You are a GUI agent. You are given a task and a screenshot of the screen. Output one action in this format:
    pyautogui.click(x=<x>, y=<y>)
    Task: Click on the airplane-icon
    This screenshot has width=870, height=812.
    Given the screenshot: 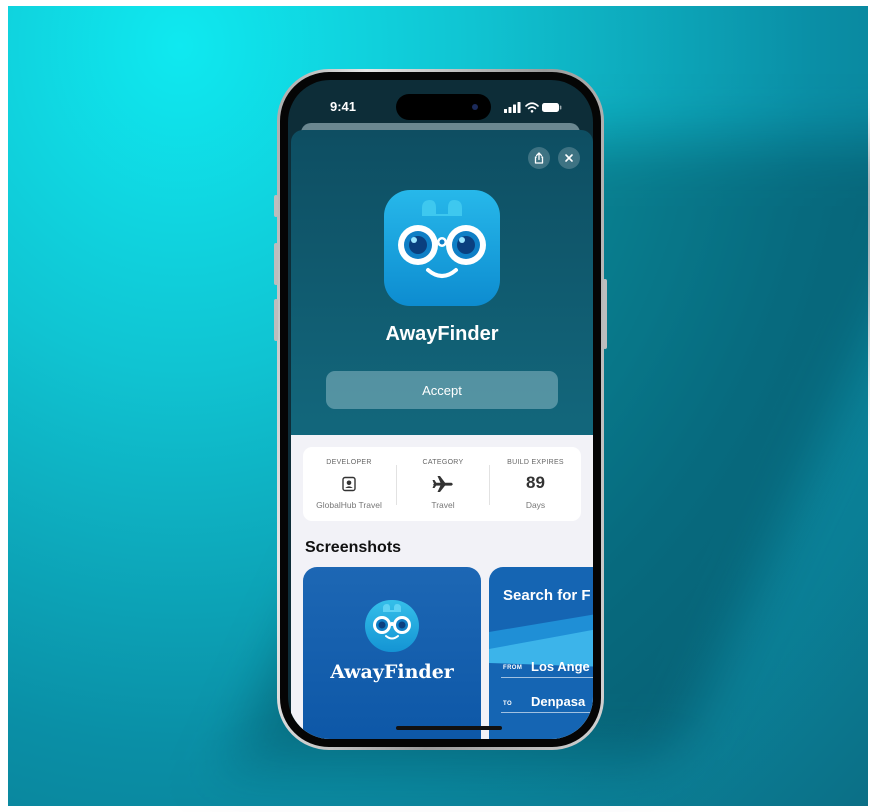 What is the action you would take?
    pyautogui.click(x=442, y=484)
    